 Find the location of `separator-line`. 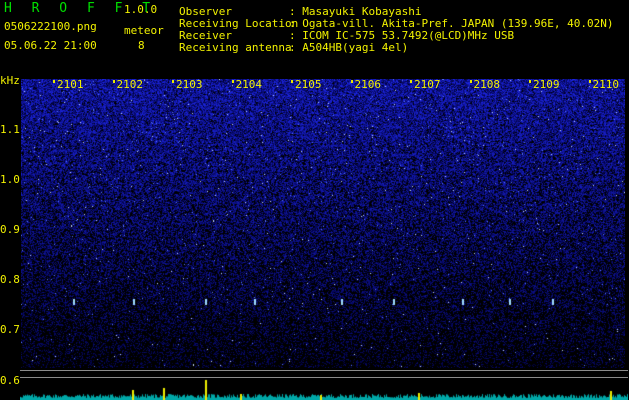

separator-line is located at coordinates (324, 370).